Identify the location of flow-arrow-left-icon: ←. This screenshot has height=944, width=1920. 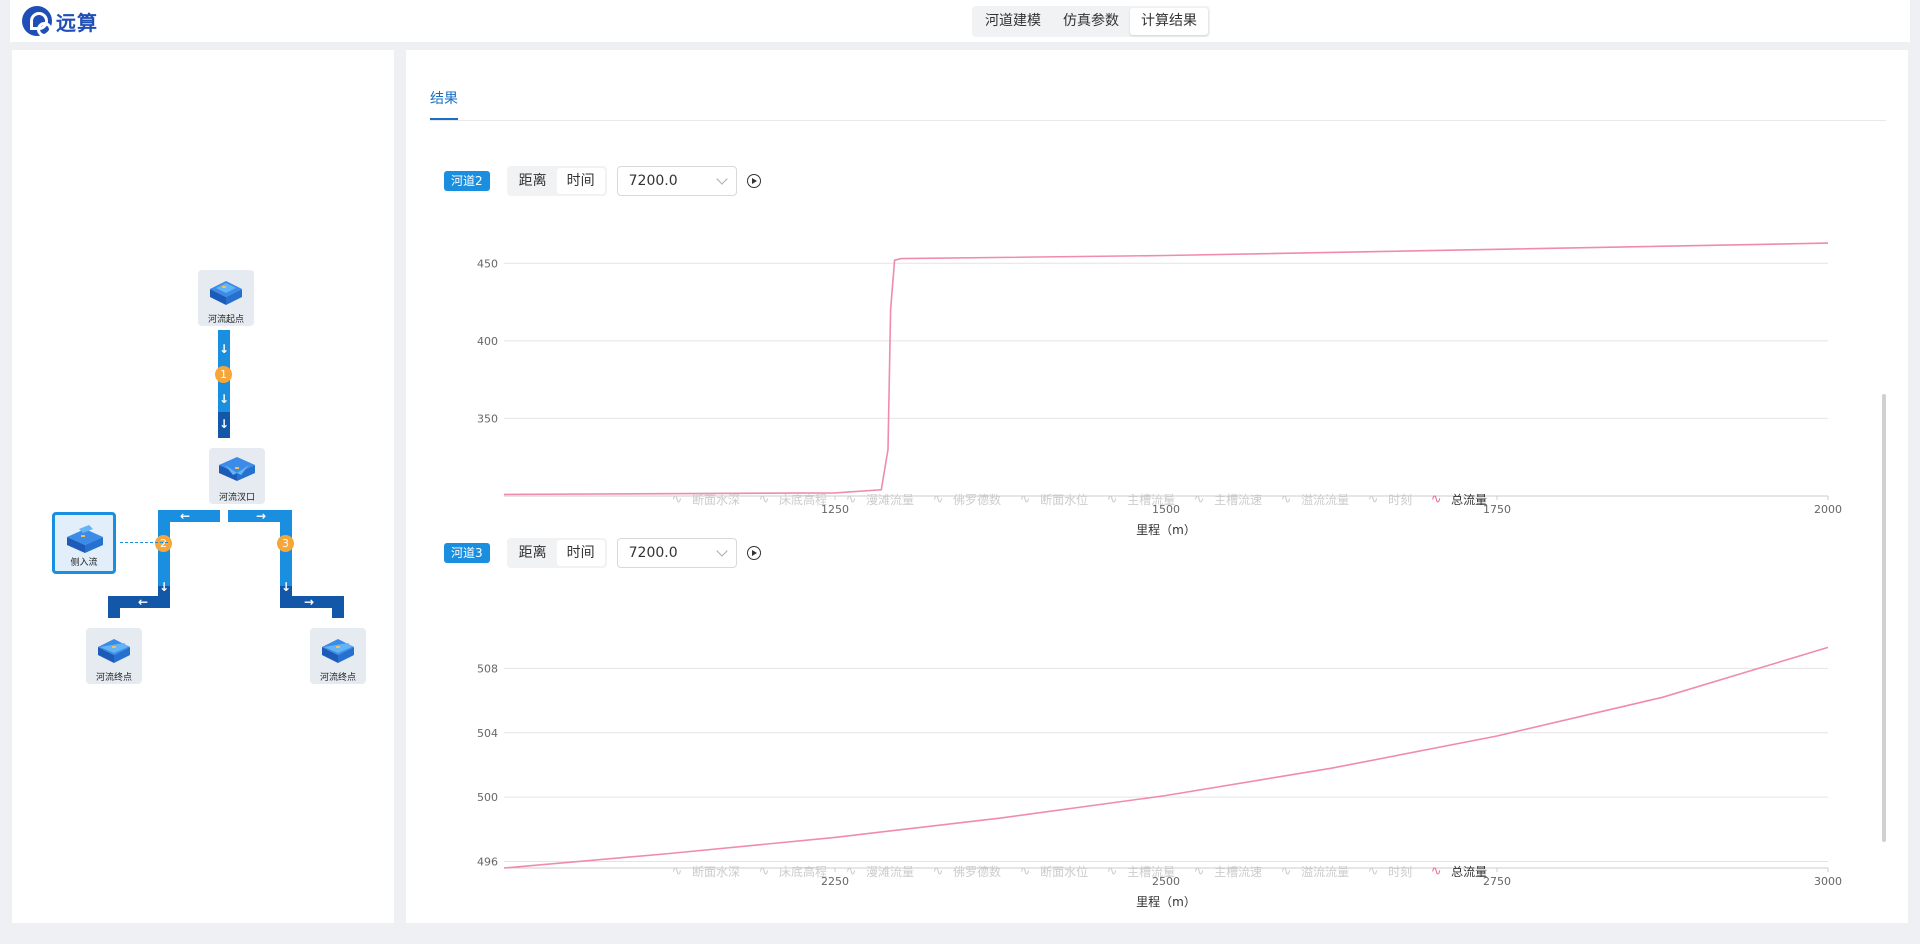
(143, 602).